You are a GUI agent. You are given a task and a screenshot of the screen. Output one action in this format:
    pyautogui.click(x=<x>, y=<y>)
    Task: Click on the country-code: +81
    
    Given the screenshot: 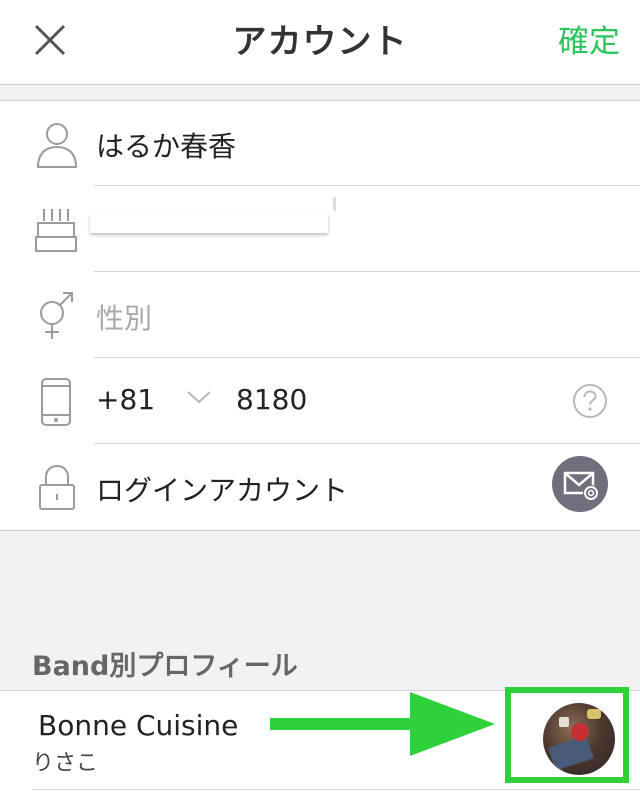 What is the action you would take?
    pyautogui.click(x=125, y=399)
    